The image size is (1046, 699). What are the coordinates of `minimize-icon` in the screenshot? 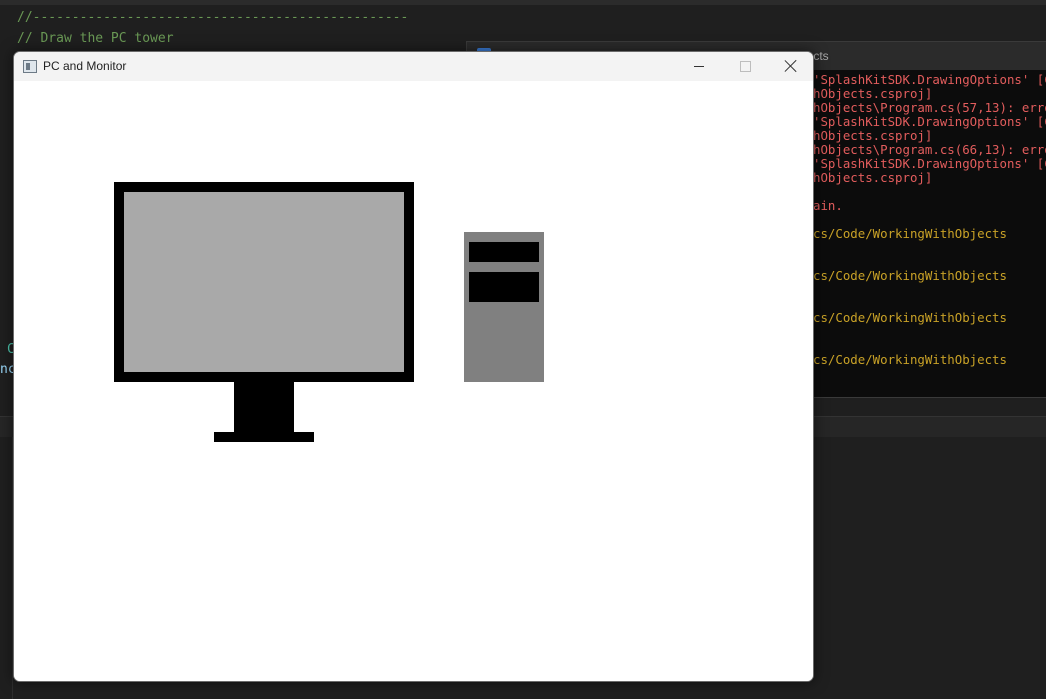 It's located at (699, 66).